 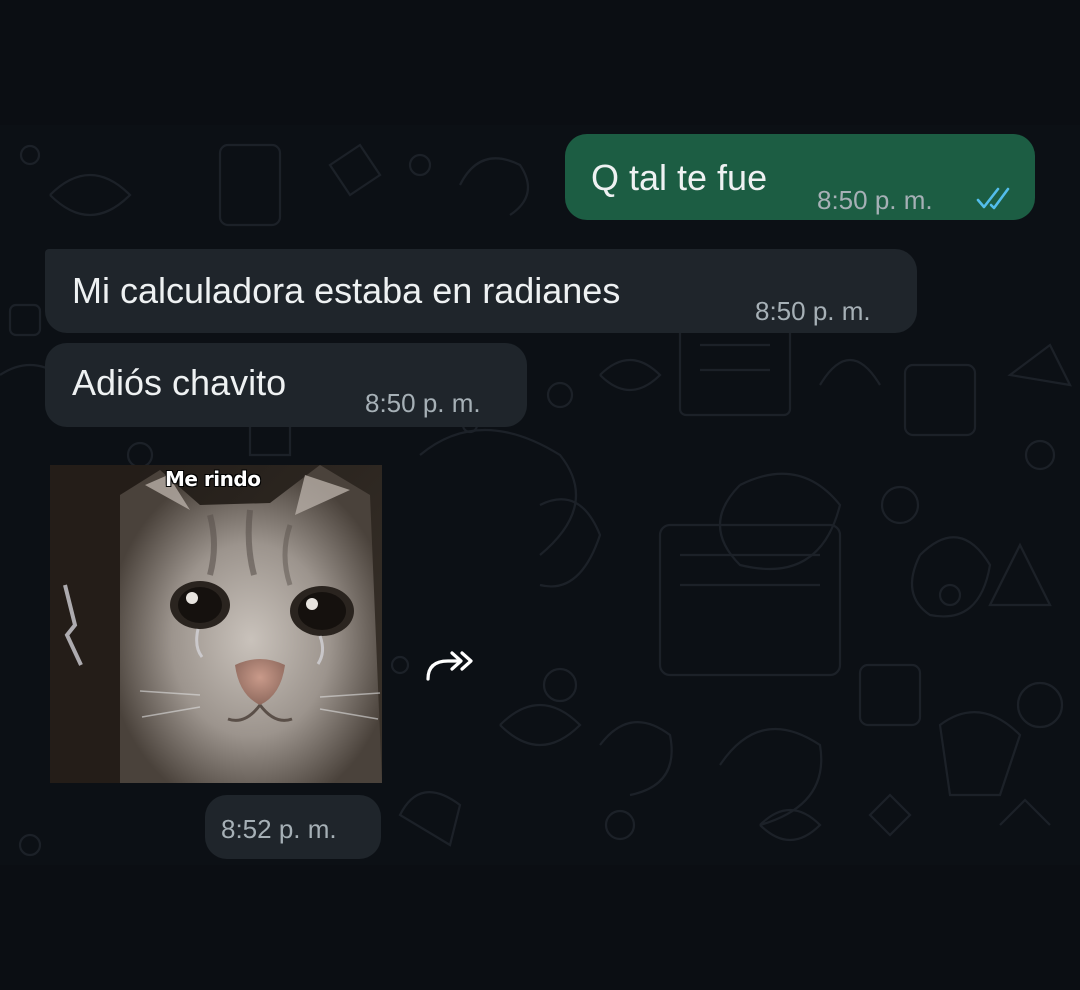 I want to click on forward-icon, so click(x=450, y=667).